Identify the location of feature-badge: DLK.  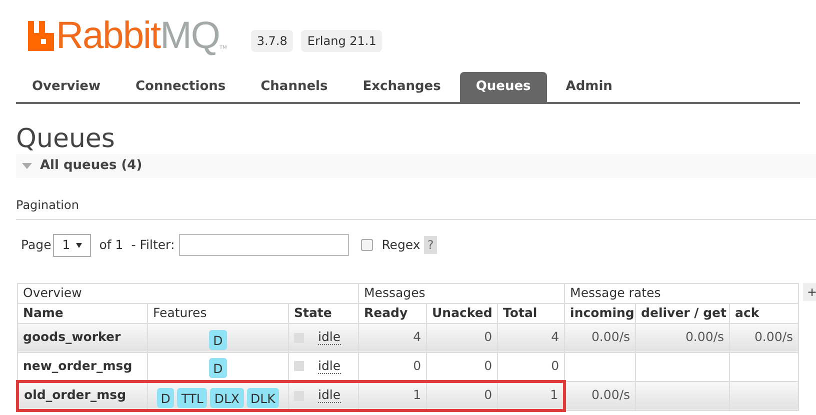
(263, 398).